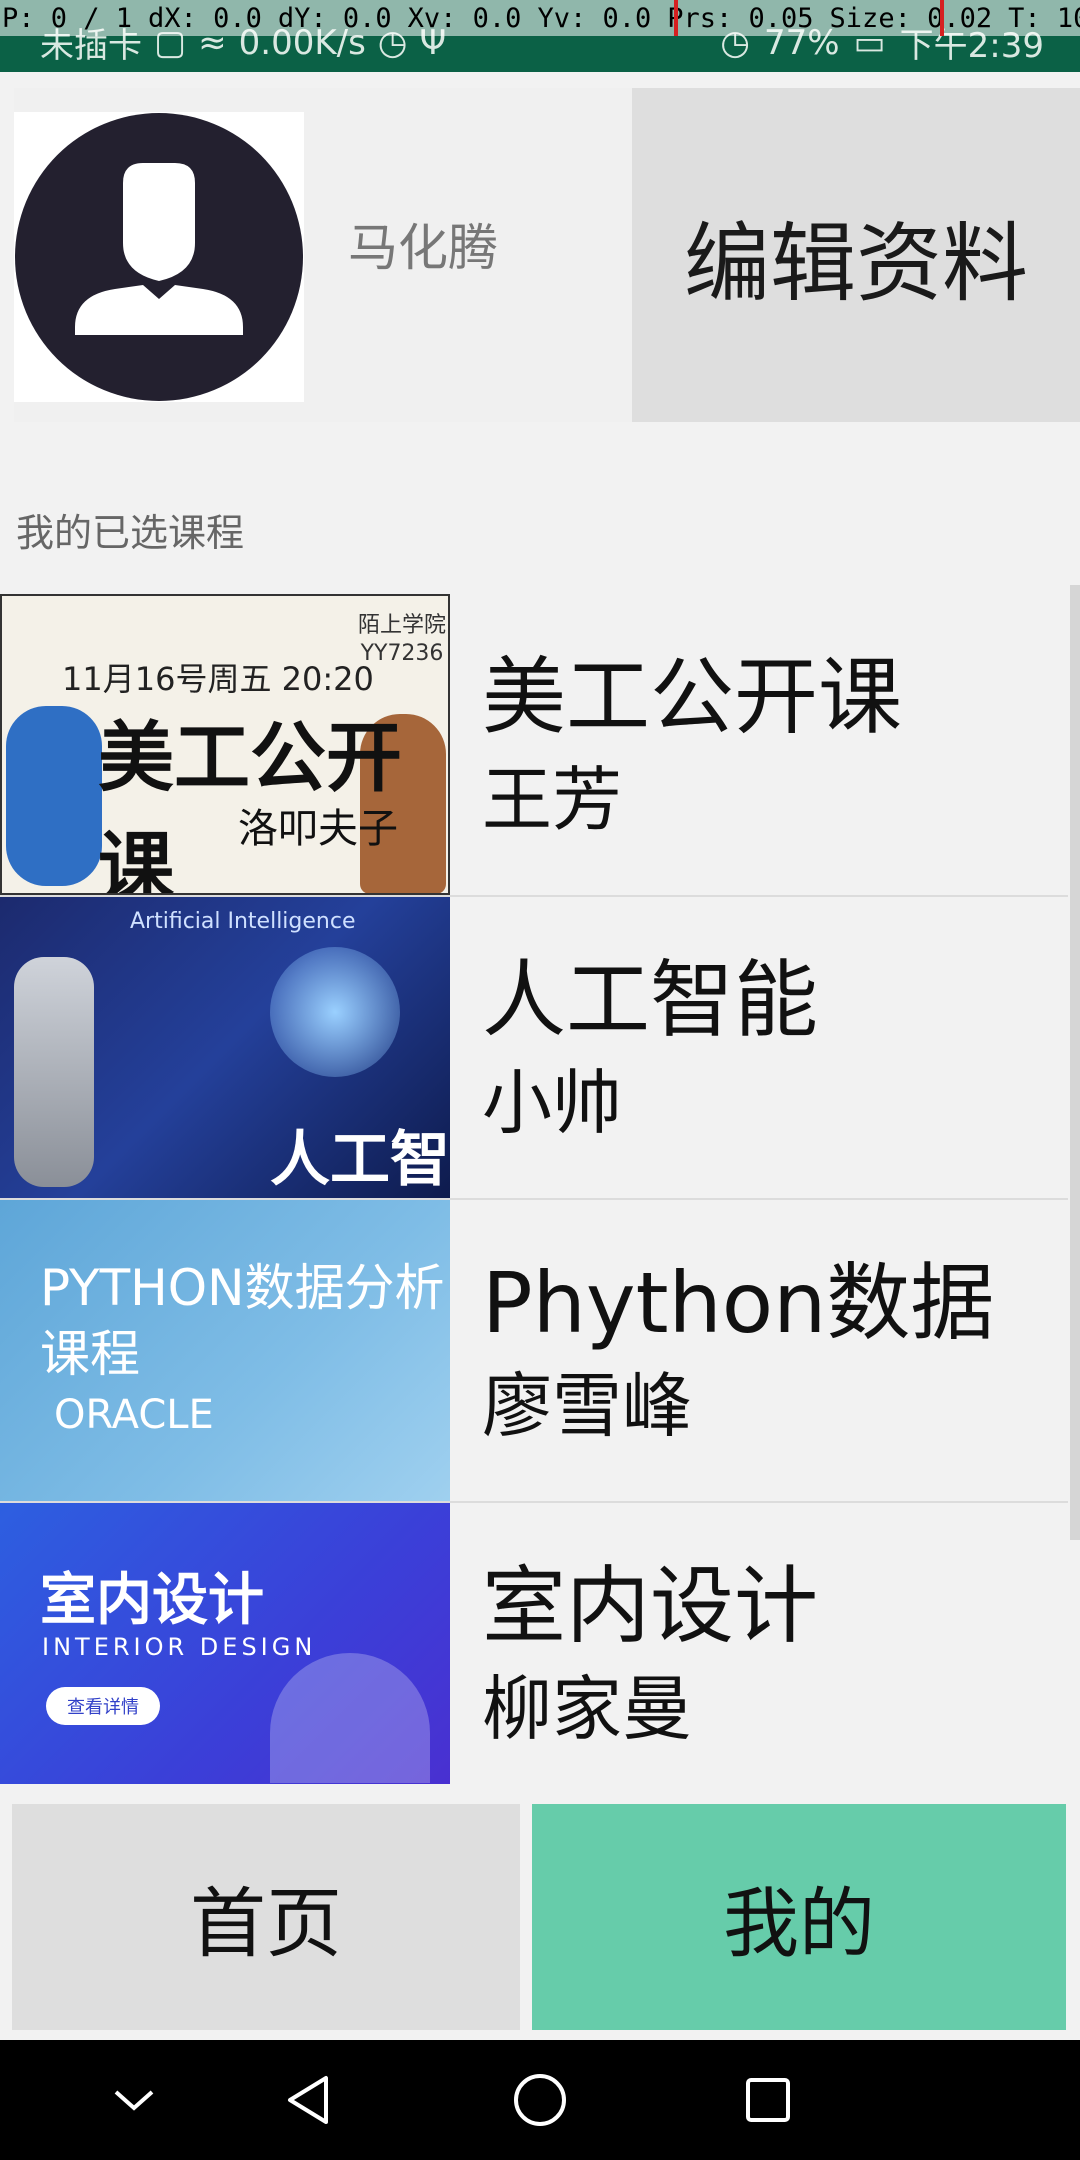 Image resolution: width=1080 pixels, height=2160 pixels. I want to click on list-item: PYTHON数据分析 课程 ORACLE Phython数据 廖雪峰, so click(534, 1351).